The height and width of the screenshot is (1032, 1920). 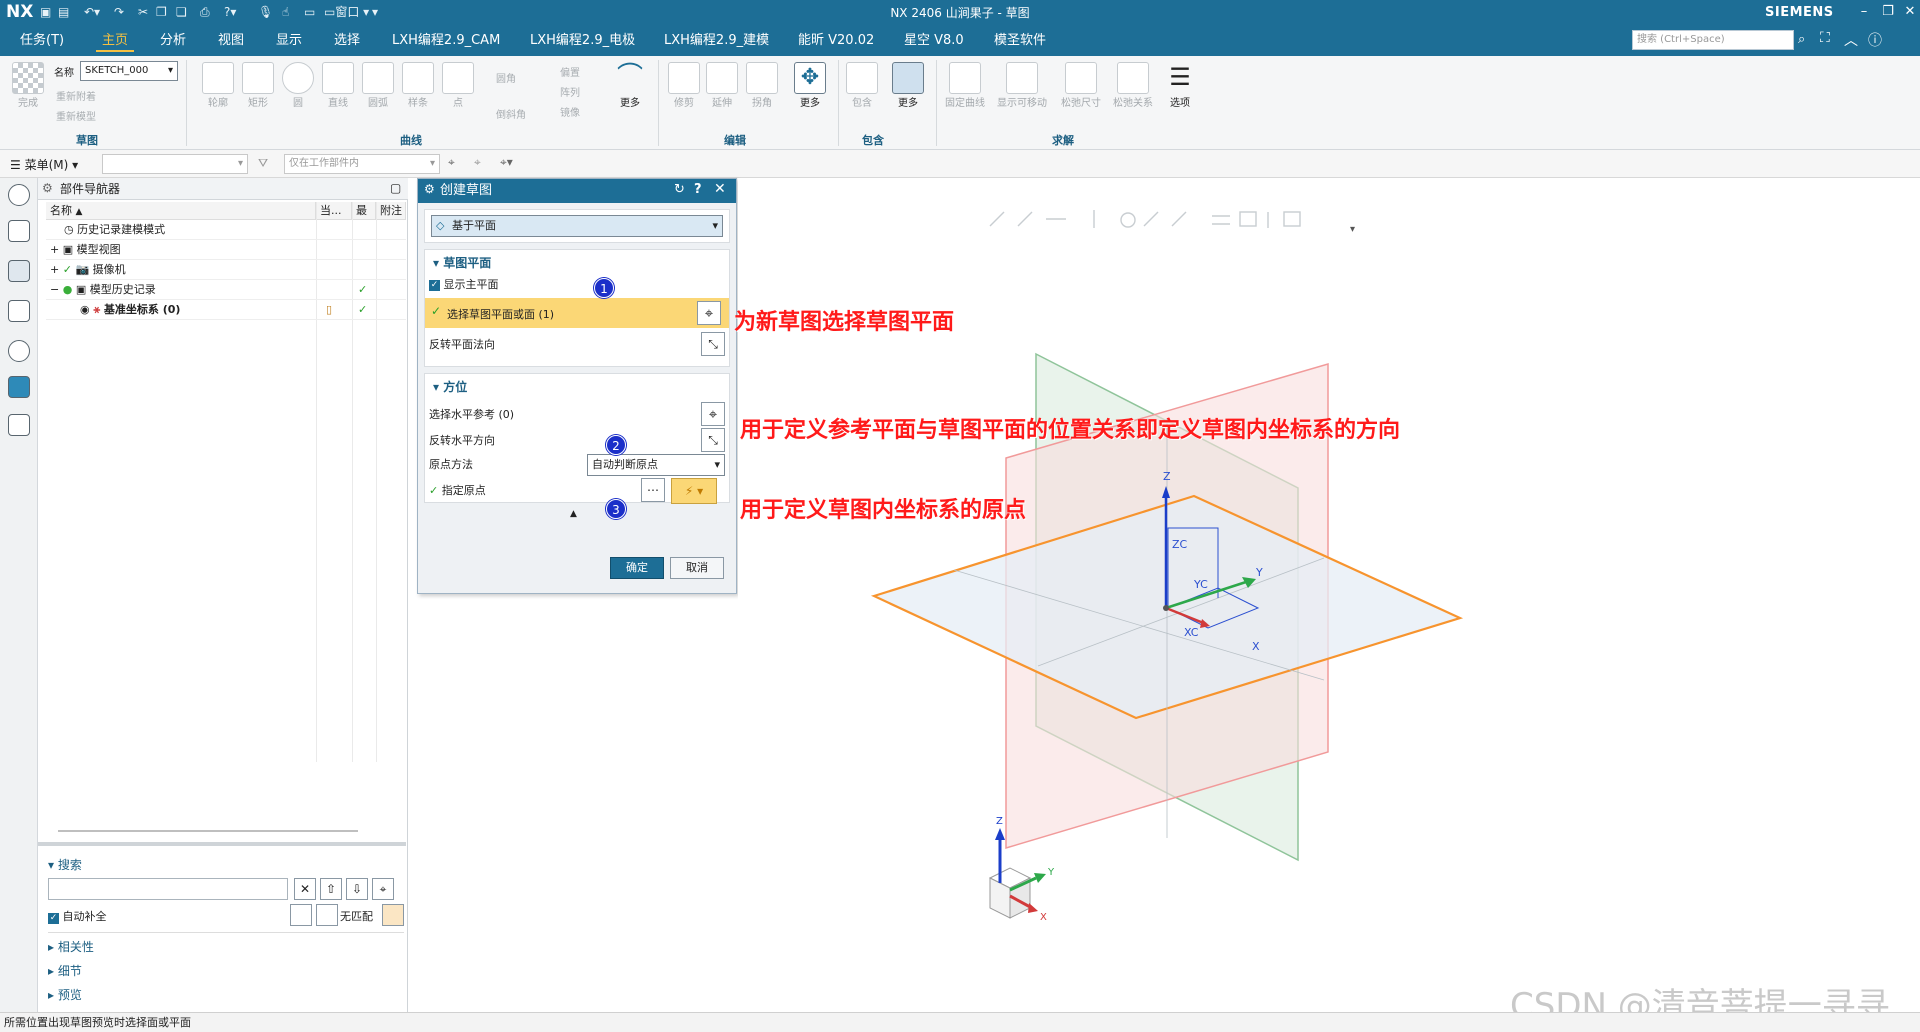 What do you see at coordinates (391, 211) in the screenshot?
I see `col-notes: 附注` at bounding box center [391, 211].